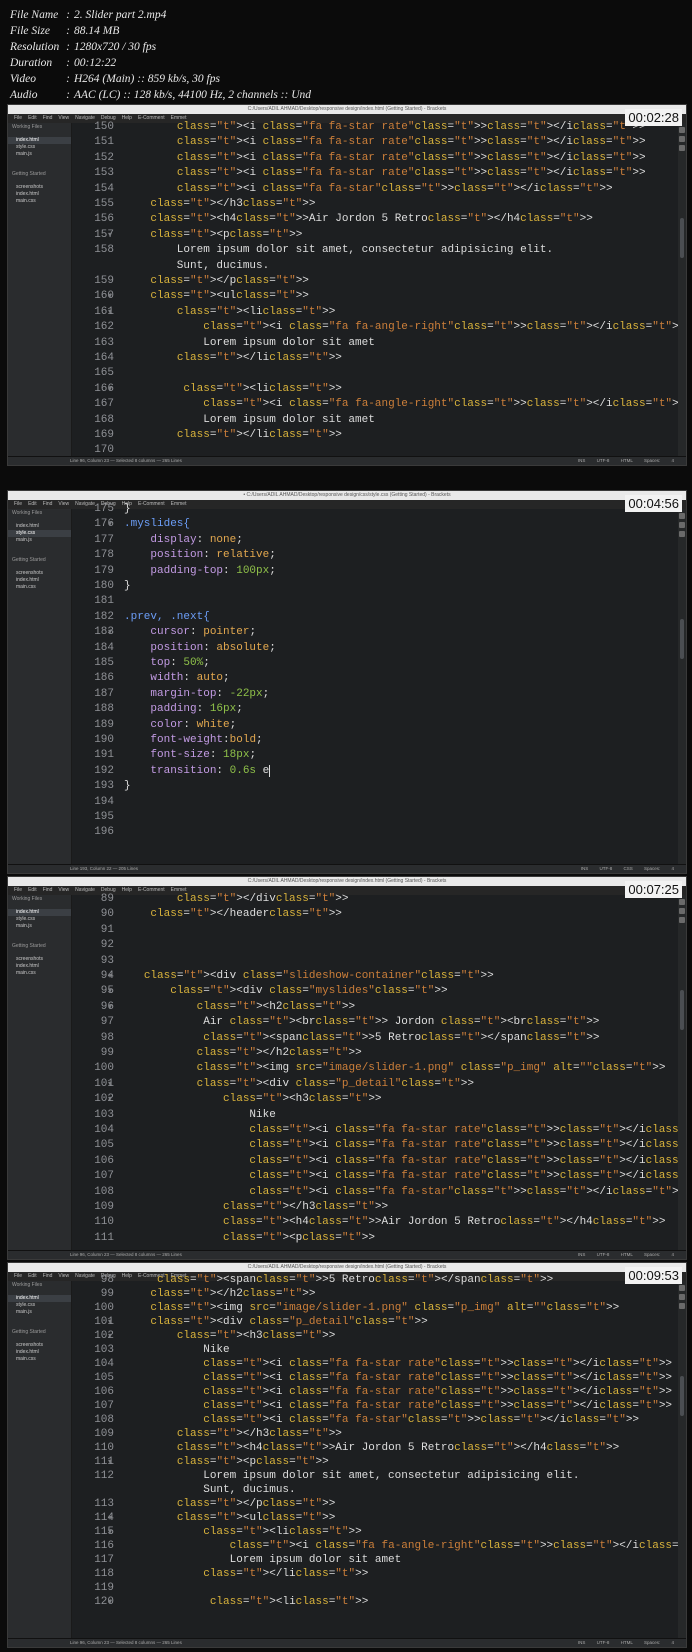 Image resolution: width=692 pixels, height=1652 pixels. I want to click on line-number: 153, so click(104, 173).